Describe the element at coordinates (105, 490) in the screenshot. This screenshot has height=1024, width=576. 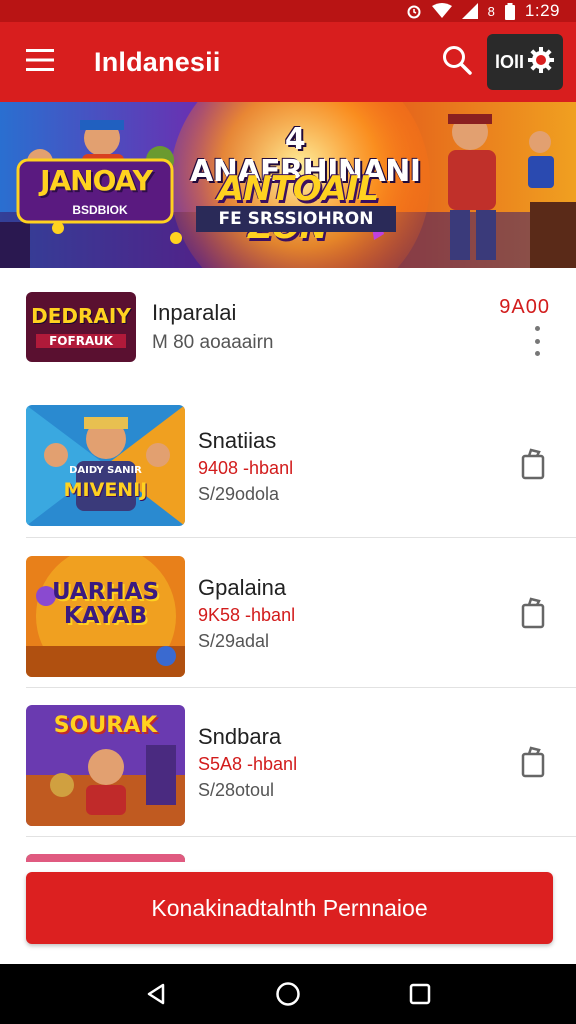
I see `item-thumb-title: MIVENIJ` at that location.